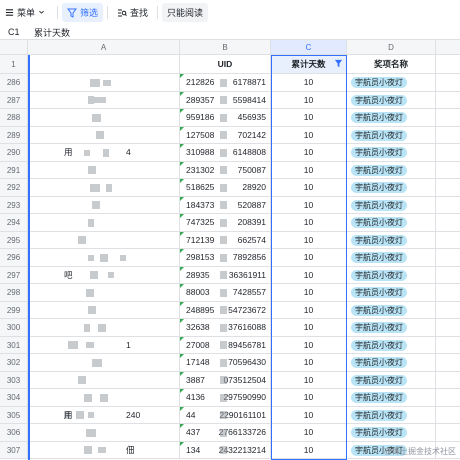 The height and width of the screenshot is (460, 460). I want to click on cell-uid: 27008 89456781, so click(225, 345).